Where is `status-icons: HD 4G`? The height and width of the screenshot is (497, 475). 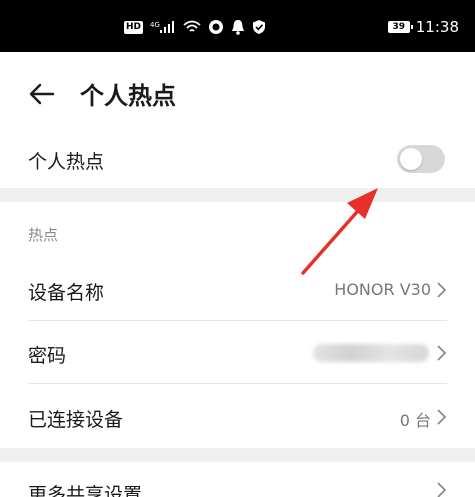
status-icons: HD 4G is located at coordinates (195, 27).